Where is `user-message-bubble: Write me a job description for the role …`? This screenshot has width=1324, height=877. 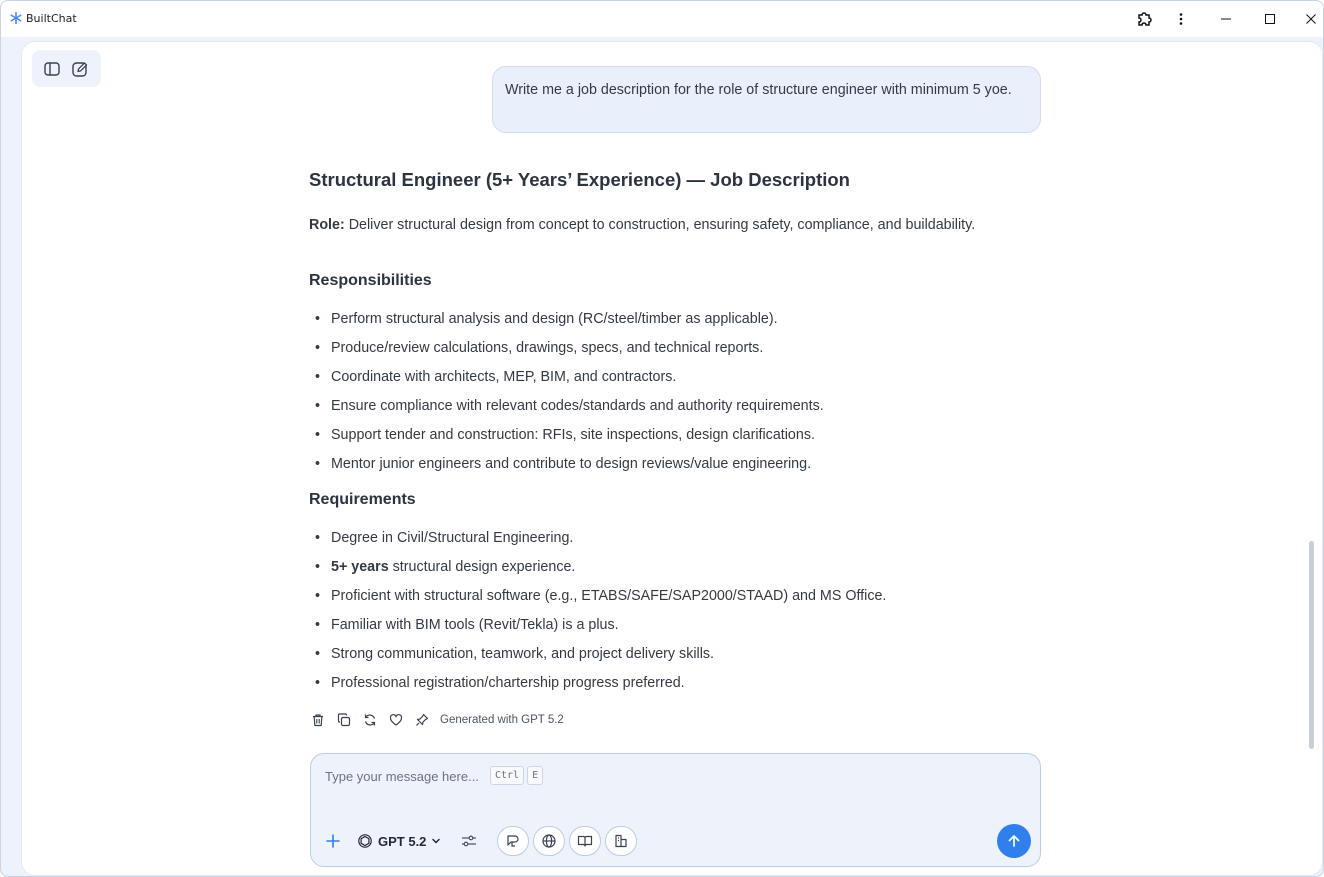
user-message-bubble: Write me a job description for the role … is located at coordinates (766, 99).